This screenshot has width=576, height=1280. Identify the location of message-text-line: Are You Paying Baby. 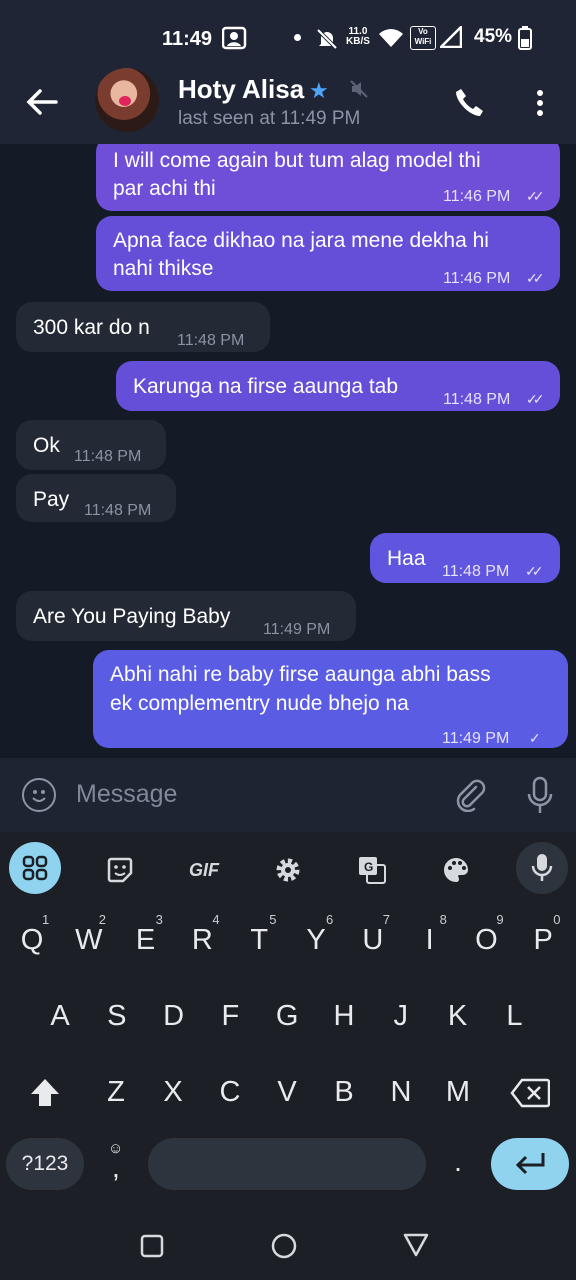
(132, 616).